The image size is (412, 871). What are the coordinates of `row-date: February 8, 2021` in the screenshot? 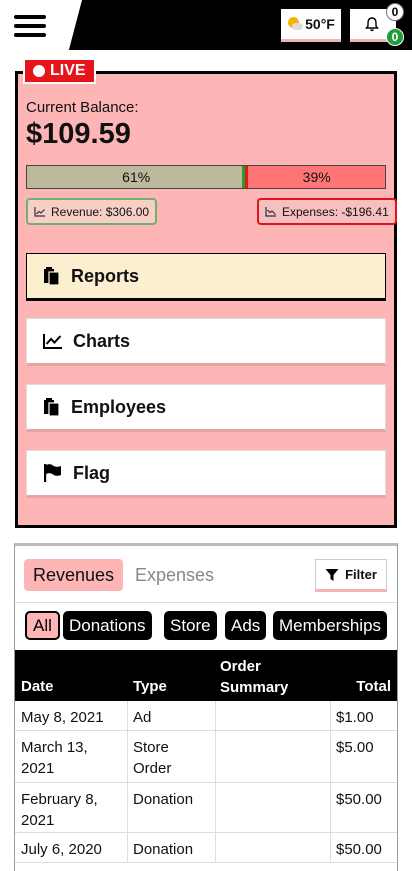 It's located at (59, 810).